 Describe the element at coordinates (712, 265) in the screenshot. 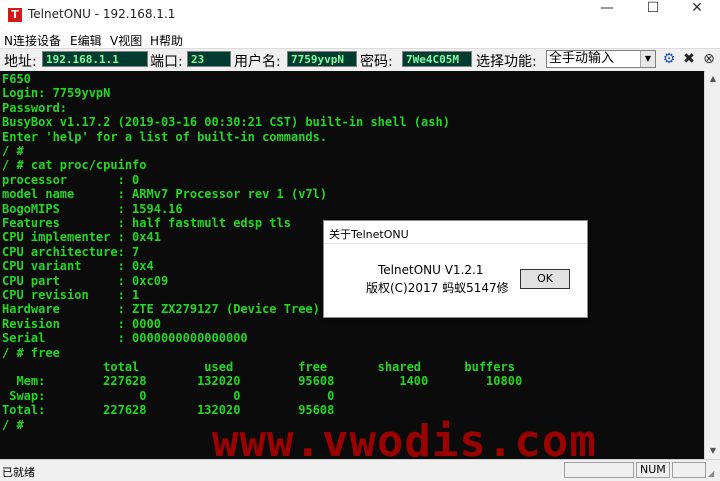

I see `vertical-scrollbar: ▲ ▼` at that location.